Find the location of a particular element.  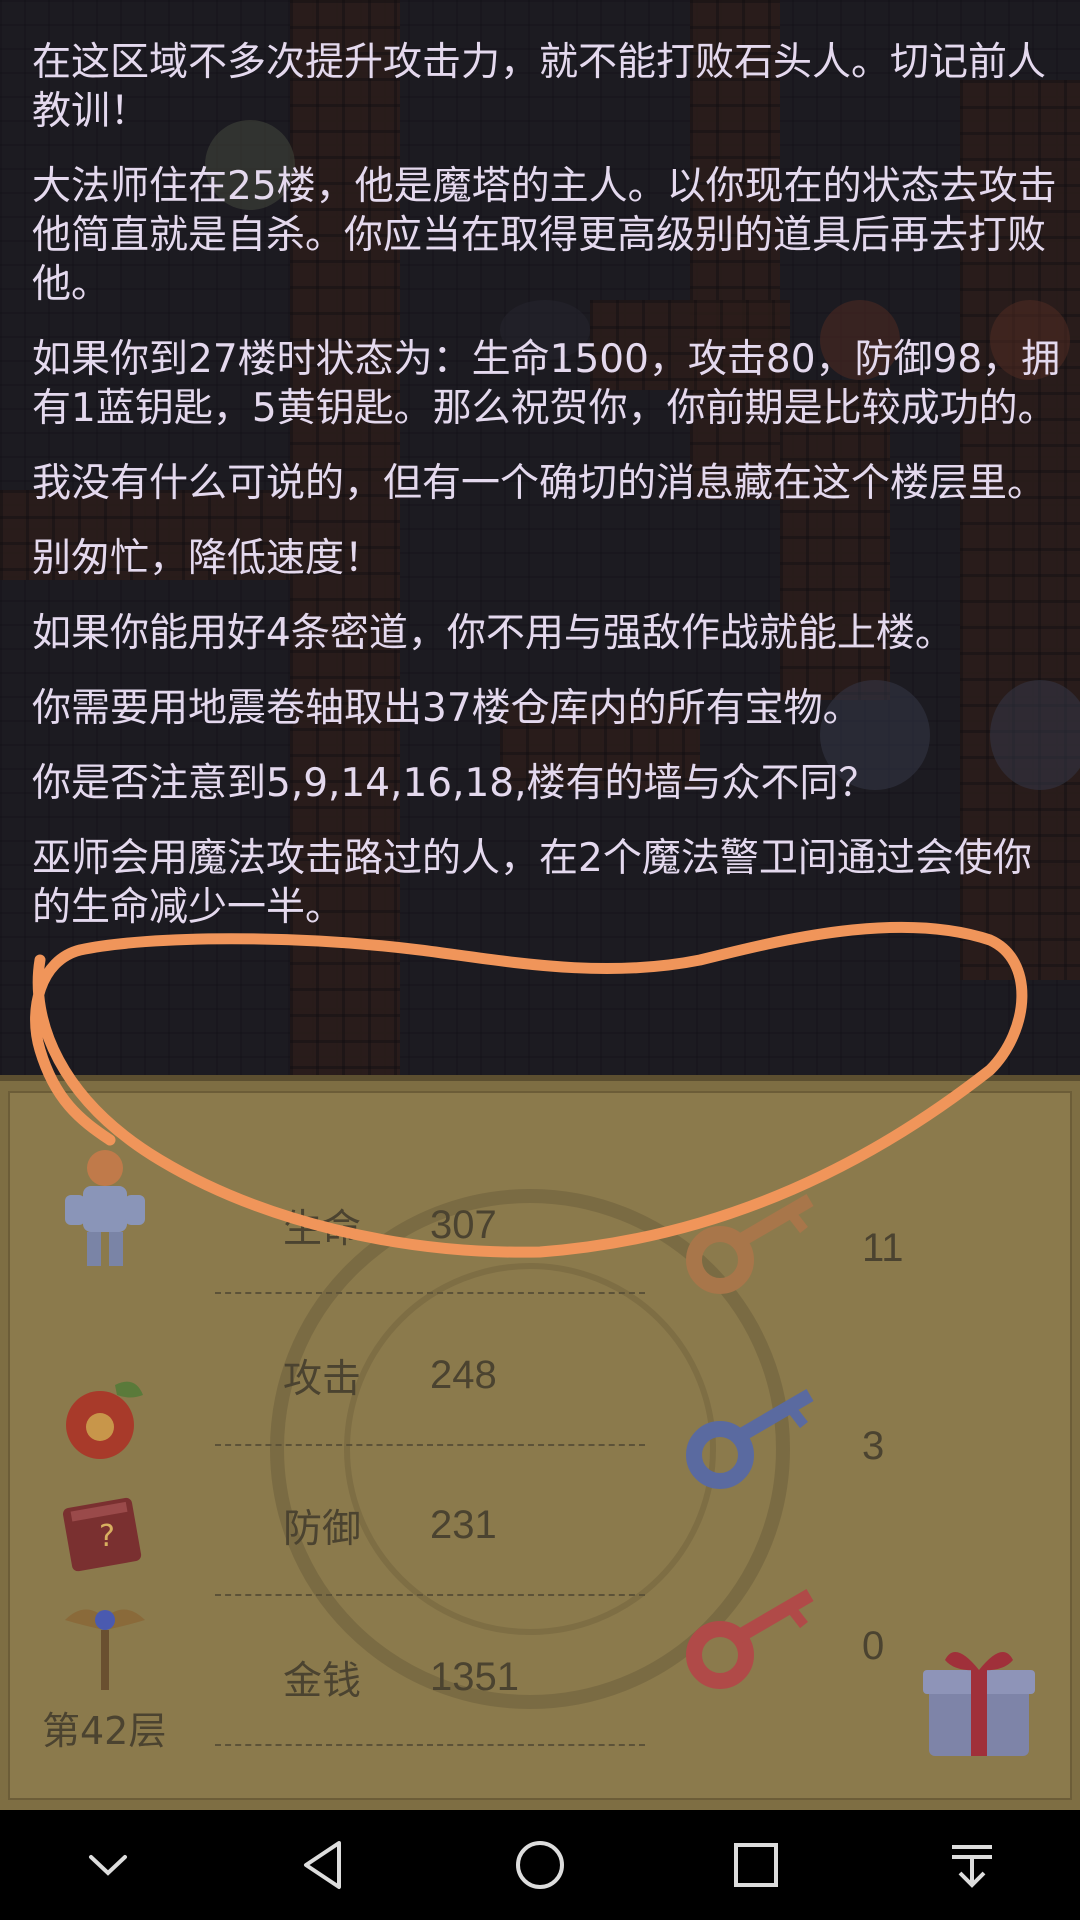

hint-message: 在这区域不多次提升攻击力，就不能打败石头人。切记前人教训！ is located at coordinates (539, 87).